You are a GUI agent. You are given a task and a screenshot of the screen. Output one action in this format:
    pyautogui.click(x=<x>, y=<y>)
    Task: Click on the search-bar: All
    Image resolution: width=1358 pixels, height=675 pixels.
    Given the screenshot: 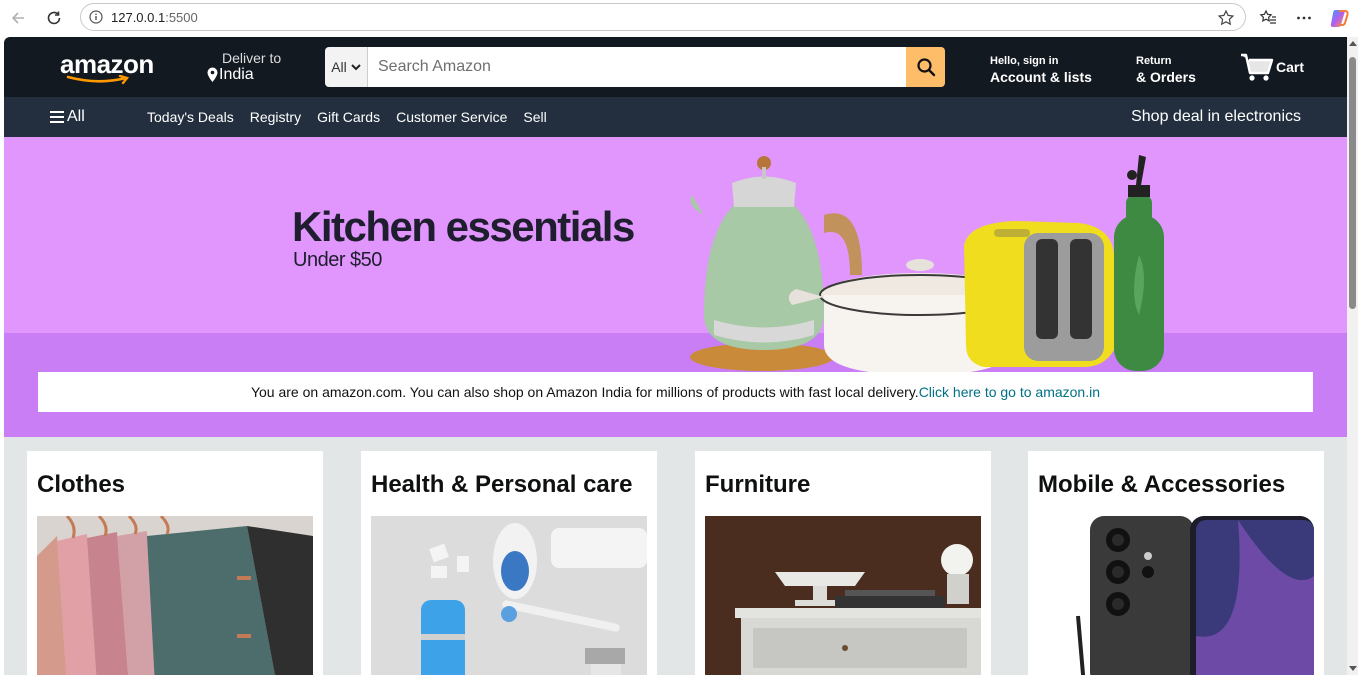 What is the action you would take?
    pyautogui.click(x=635, y=67)
    